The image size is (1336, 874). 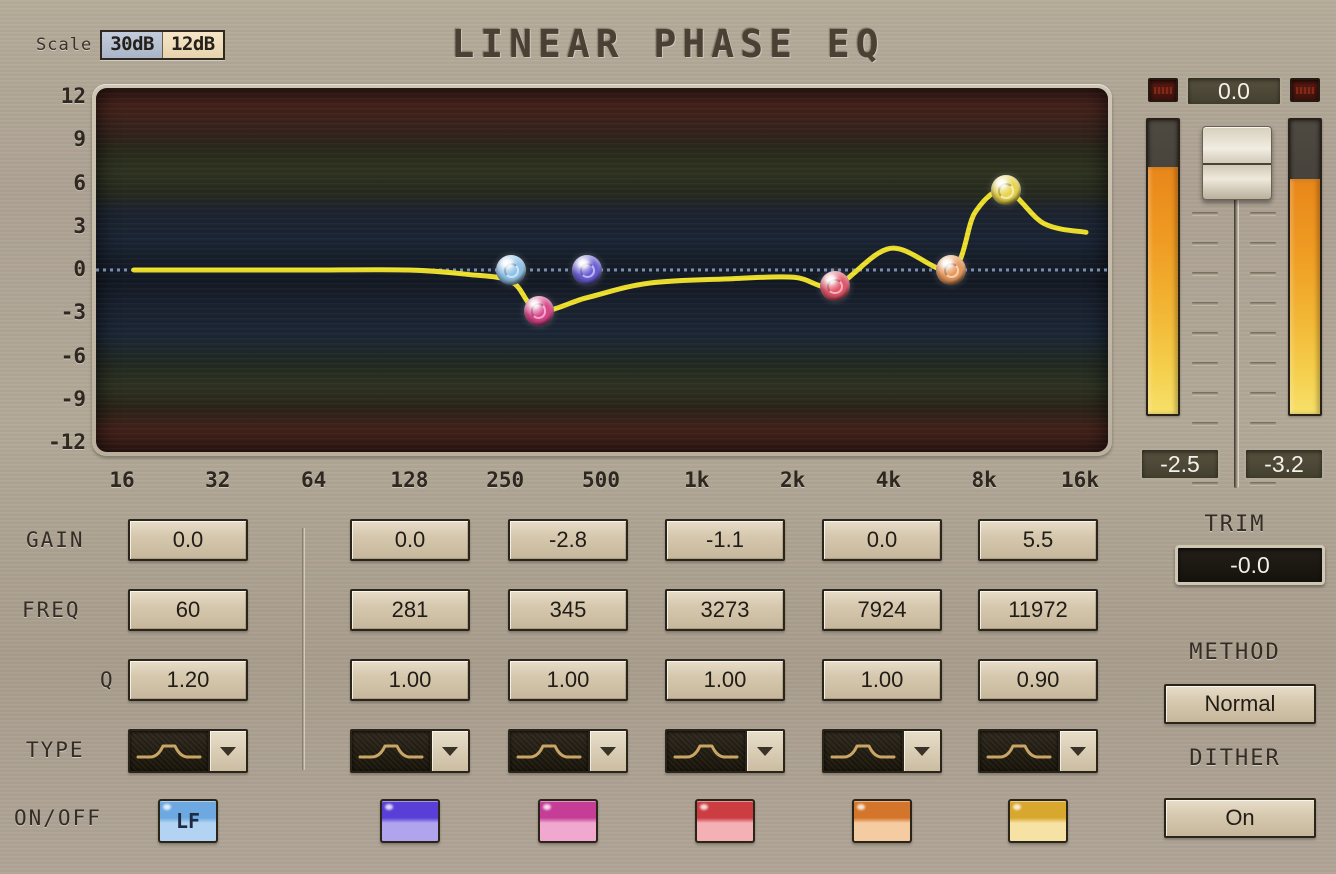 I want to click on freq-field-band6: 11972, so click(x=1038, y=610).